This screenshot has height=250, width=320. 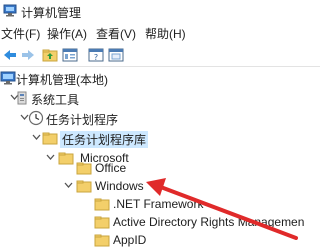 What do you see at coordinates (55, 100) in the screenshot?
I see `tree-node-label: 系统工具` at bounding box center [55, 100].